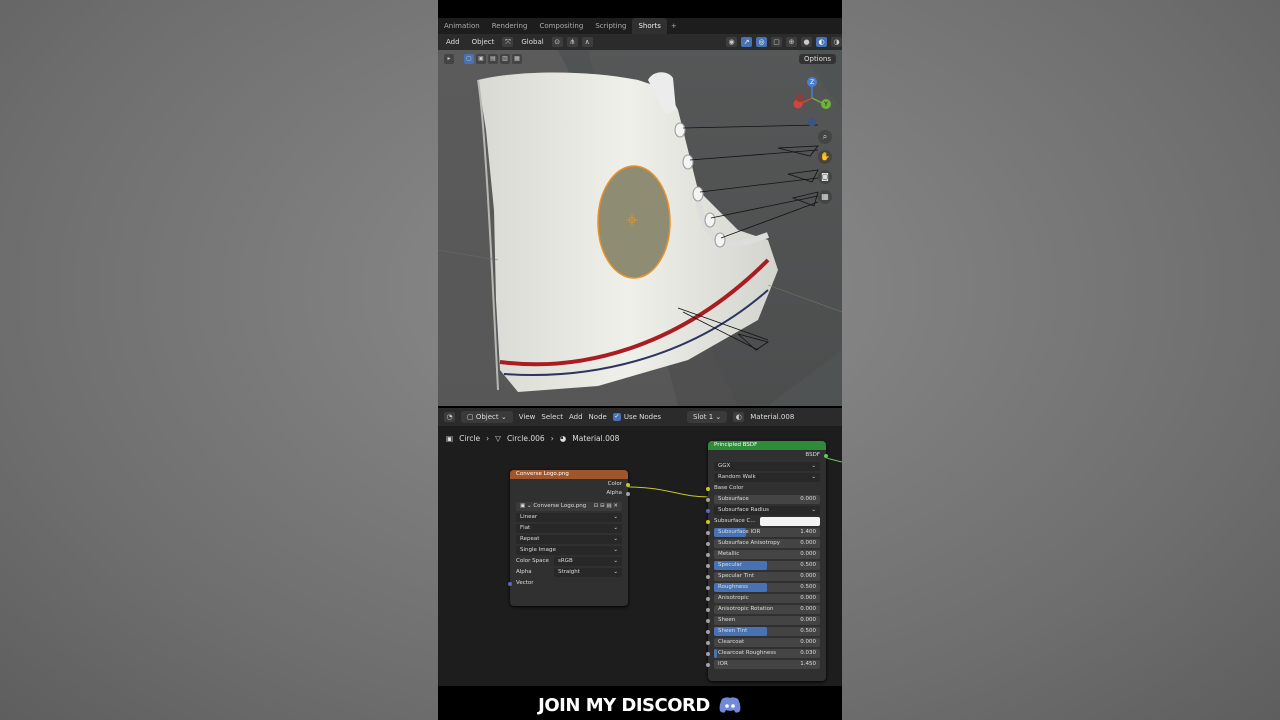 The height and width of the screenshot is (720, 1280). I want to click on select-invert-icon: ▥, so click(505, 59).